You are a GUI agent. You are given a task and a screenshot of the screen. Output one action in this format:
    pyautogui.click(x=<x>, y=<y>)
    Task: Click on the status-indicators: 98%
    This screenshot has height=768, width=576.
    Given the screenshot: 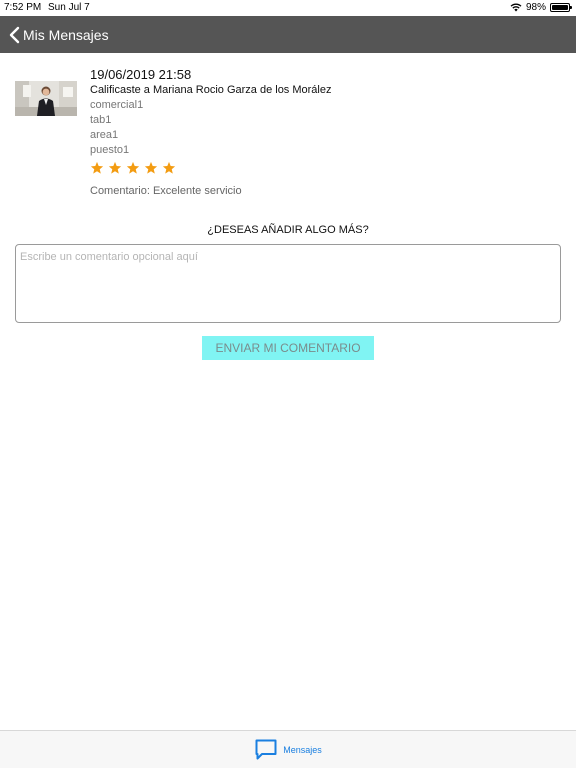 What is the action you would take?
    pyautogui.click(x=541, y=7)
    